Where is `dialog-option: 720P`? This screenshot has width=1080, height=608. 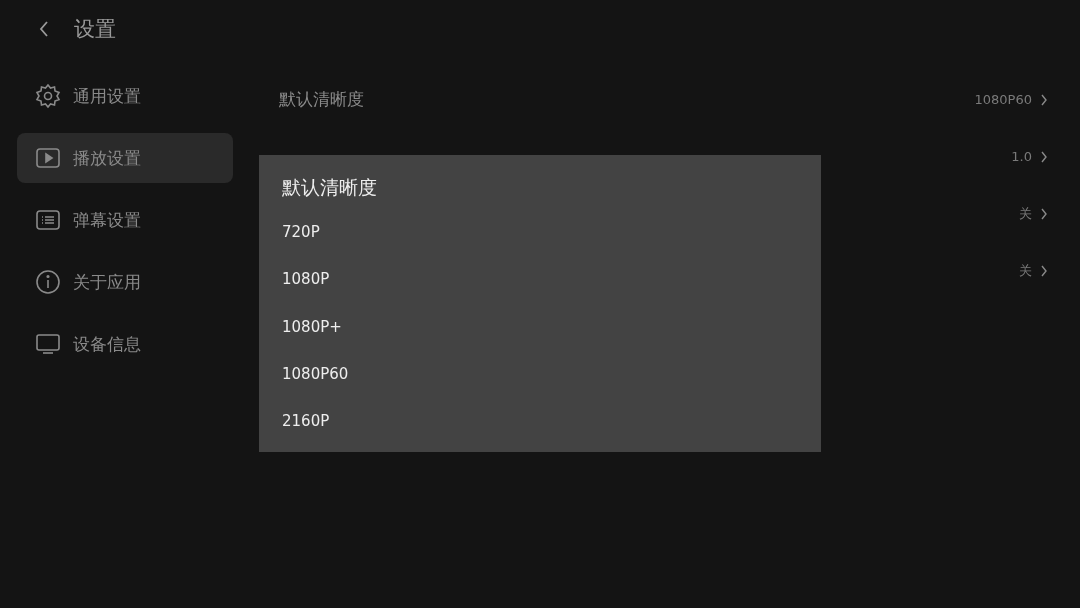
dialog-option: 720P is located at coordinates (540, 241).